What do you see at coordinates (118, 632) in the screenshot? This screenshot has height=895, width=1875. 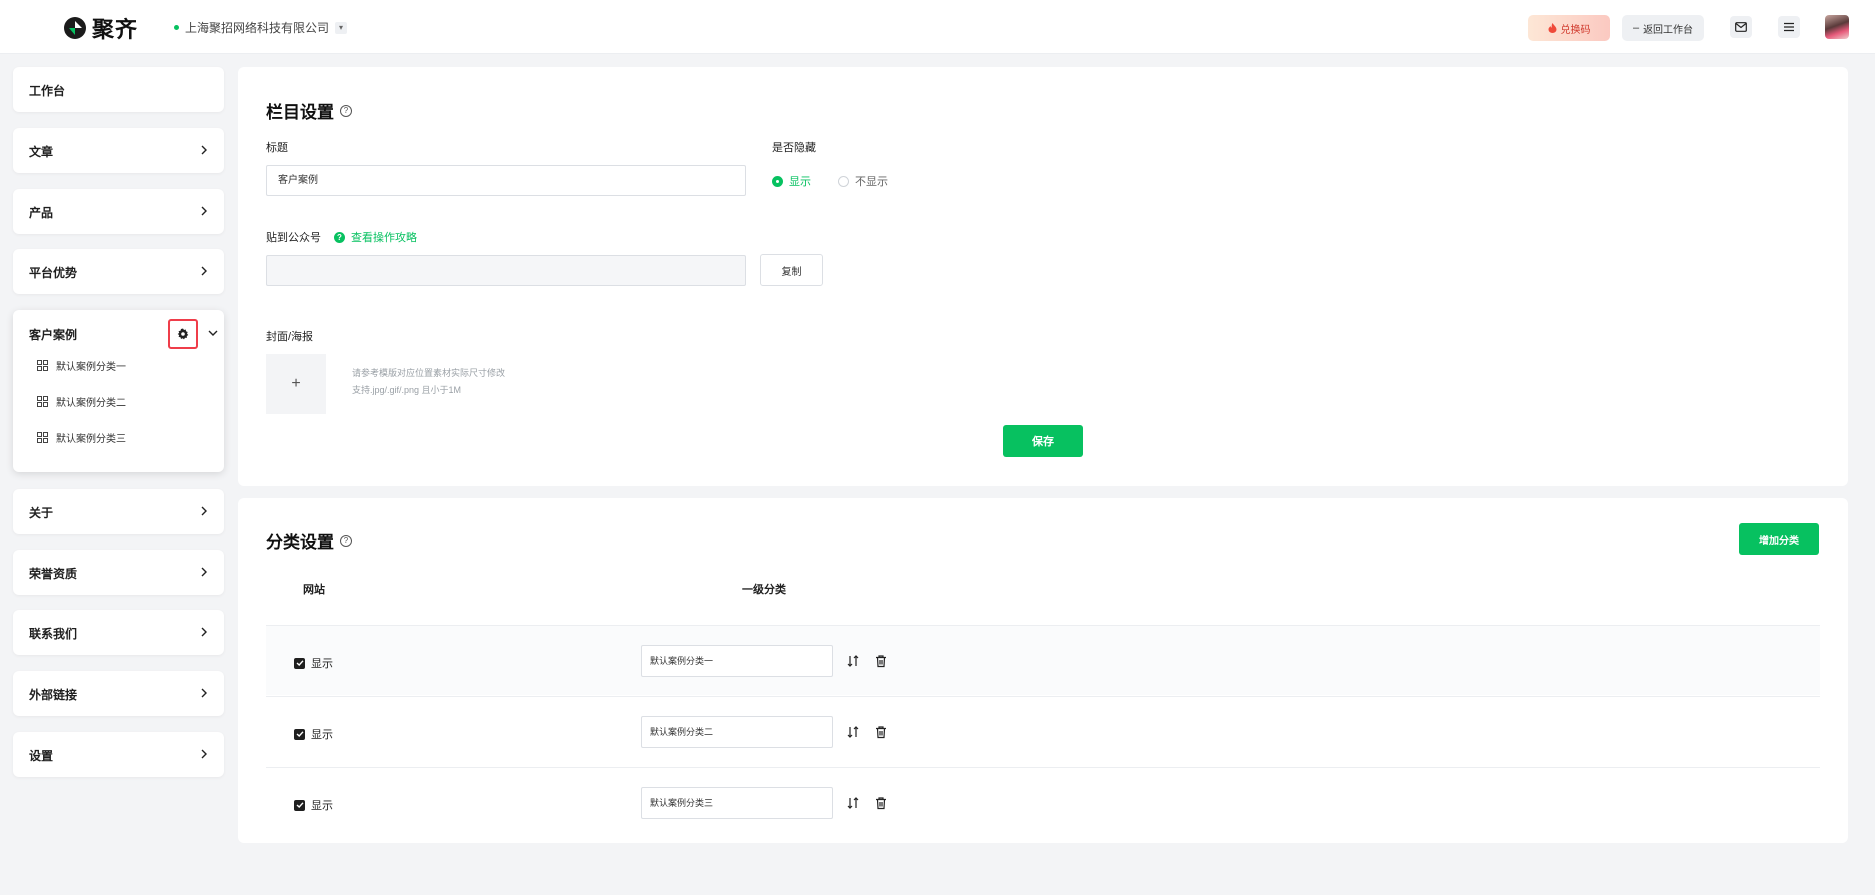 I see `sidebar-item-contact: 联系我们` at bounding box center [118, 632].